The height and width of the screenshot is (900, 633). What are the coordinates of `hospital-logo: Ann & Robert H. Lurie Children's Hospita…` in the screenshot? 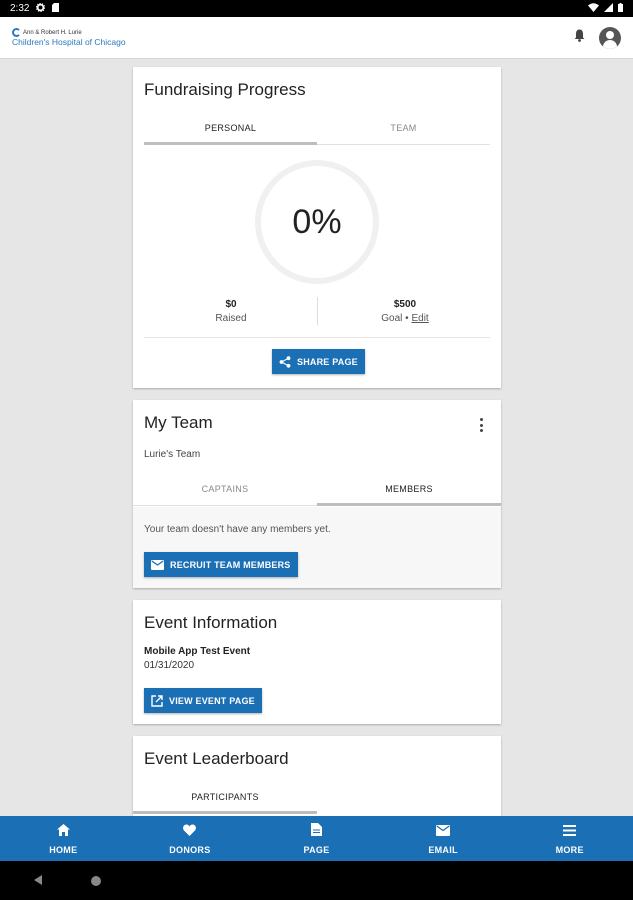 It's located at (69, 37).